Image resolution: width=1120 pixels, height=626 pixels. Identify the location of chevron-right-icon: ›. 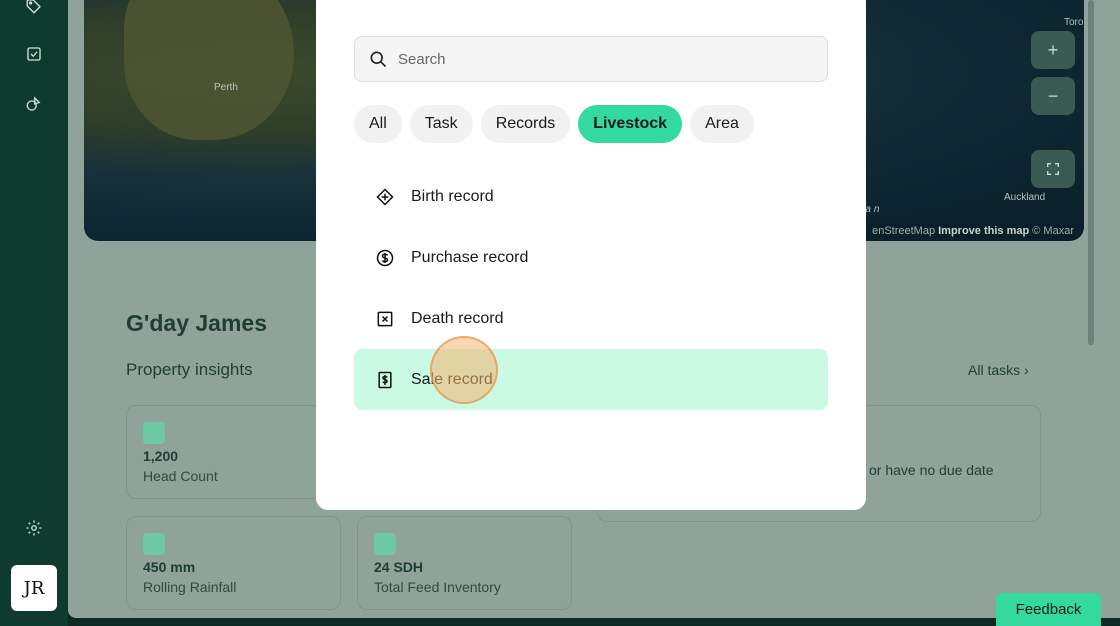
(1026, 370).